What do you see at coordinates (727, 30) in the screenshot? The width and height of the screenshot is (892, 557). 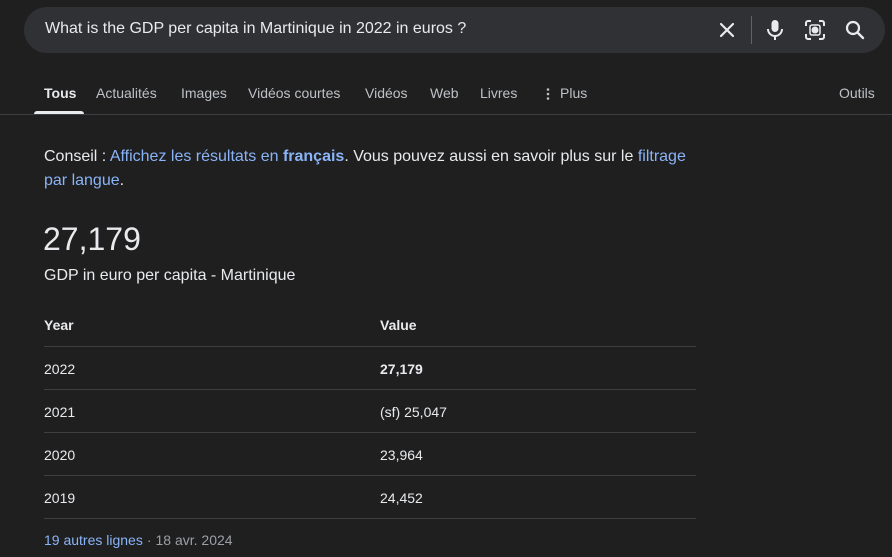 I see `close-icon` at bounding box center [727, 30].